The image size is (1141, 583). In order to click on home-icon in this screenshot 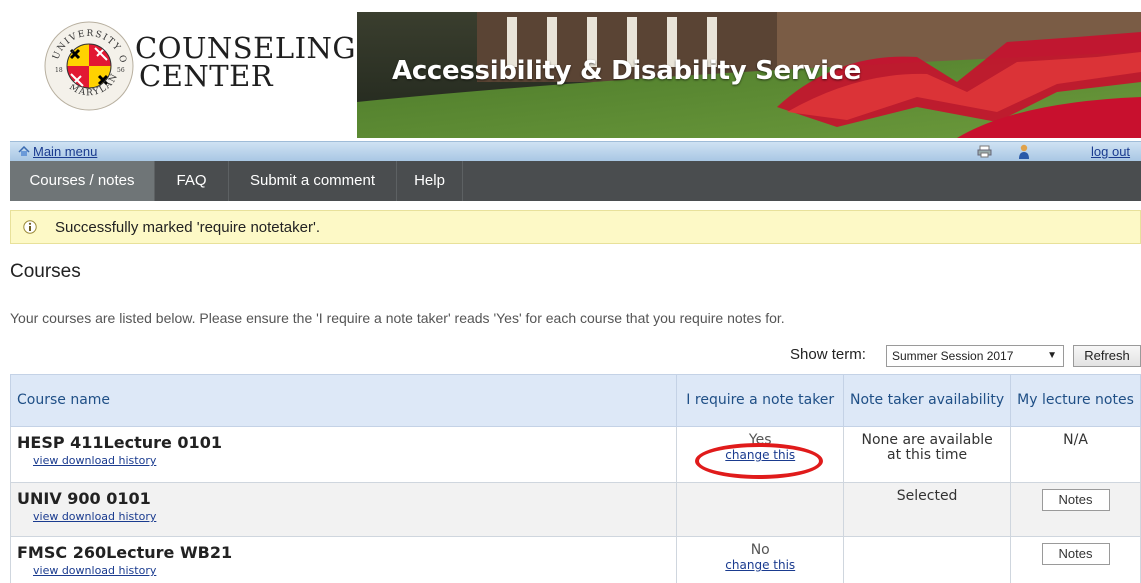, I will do `click(24, 151)`.